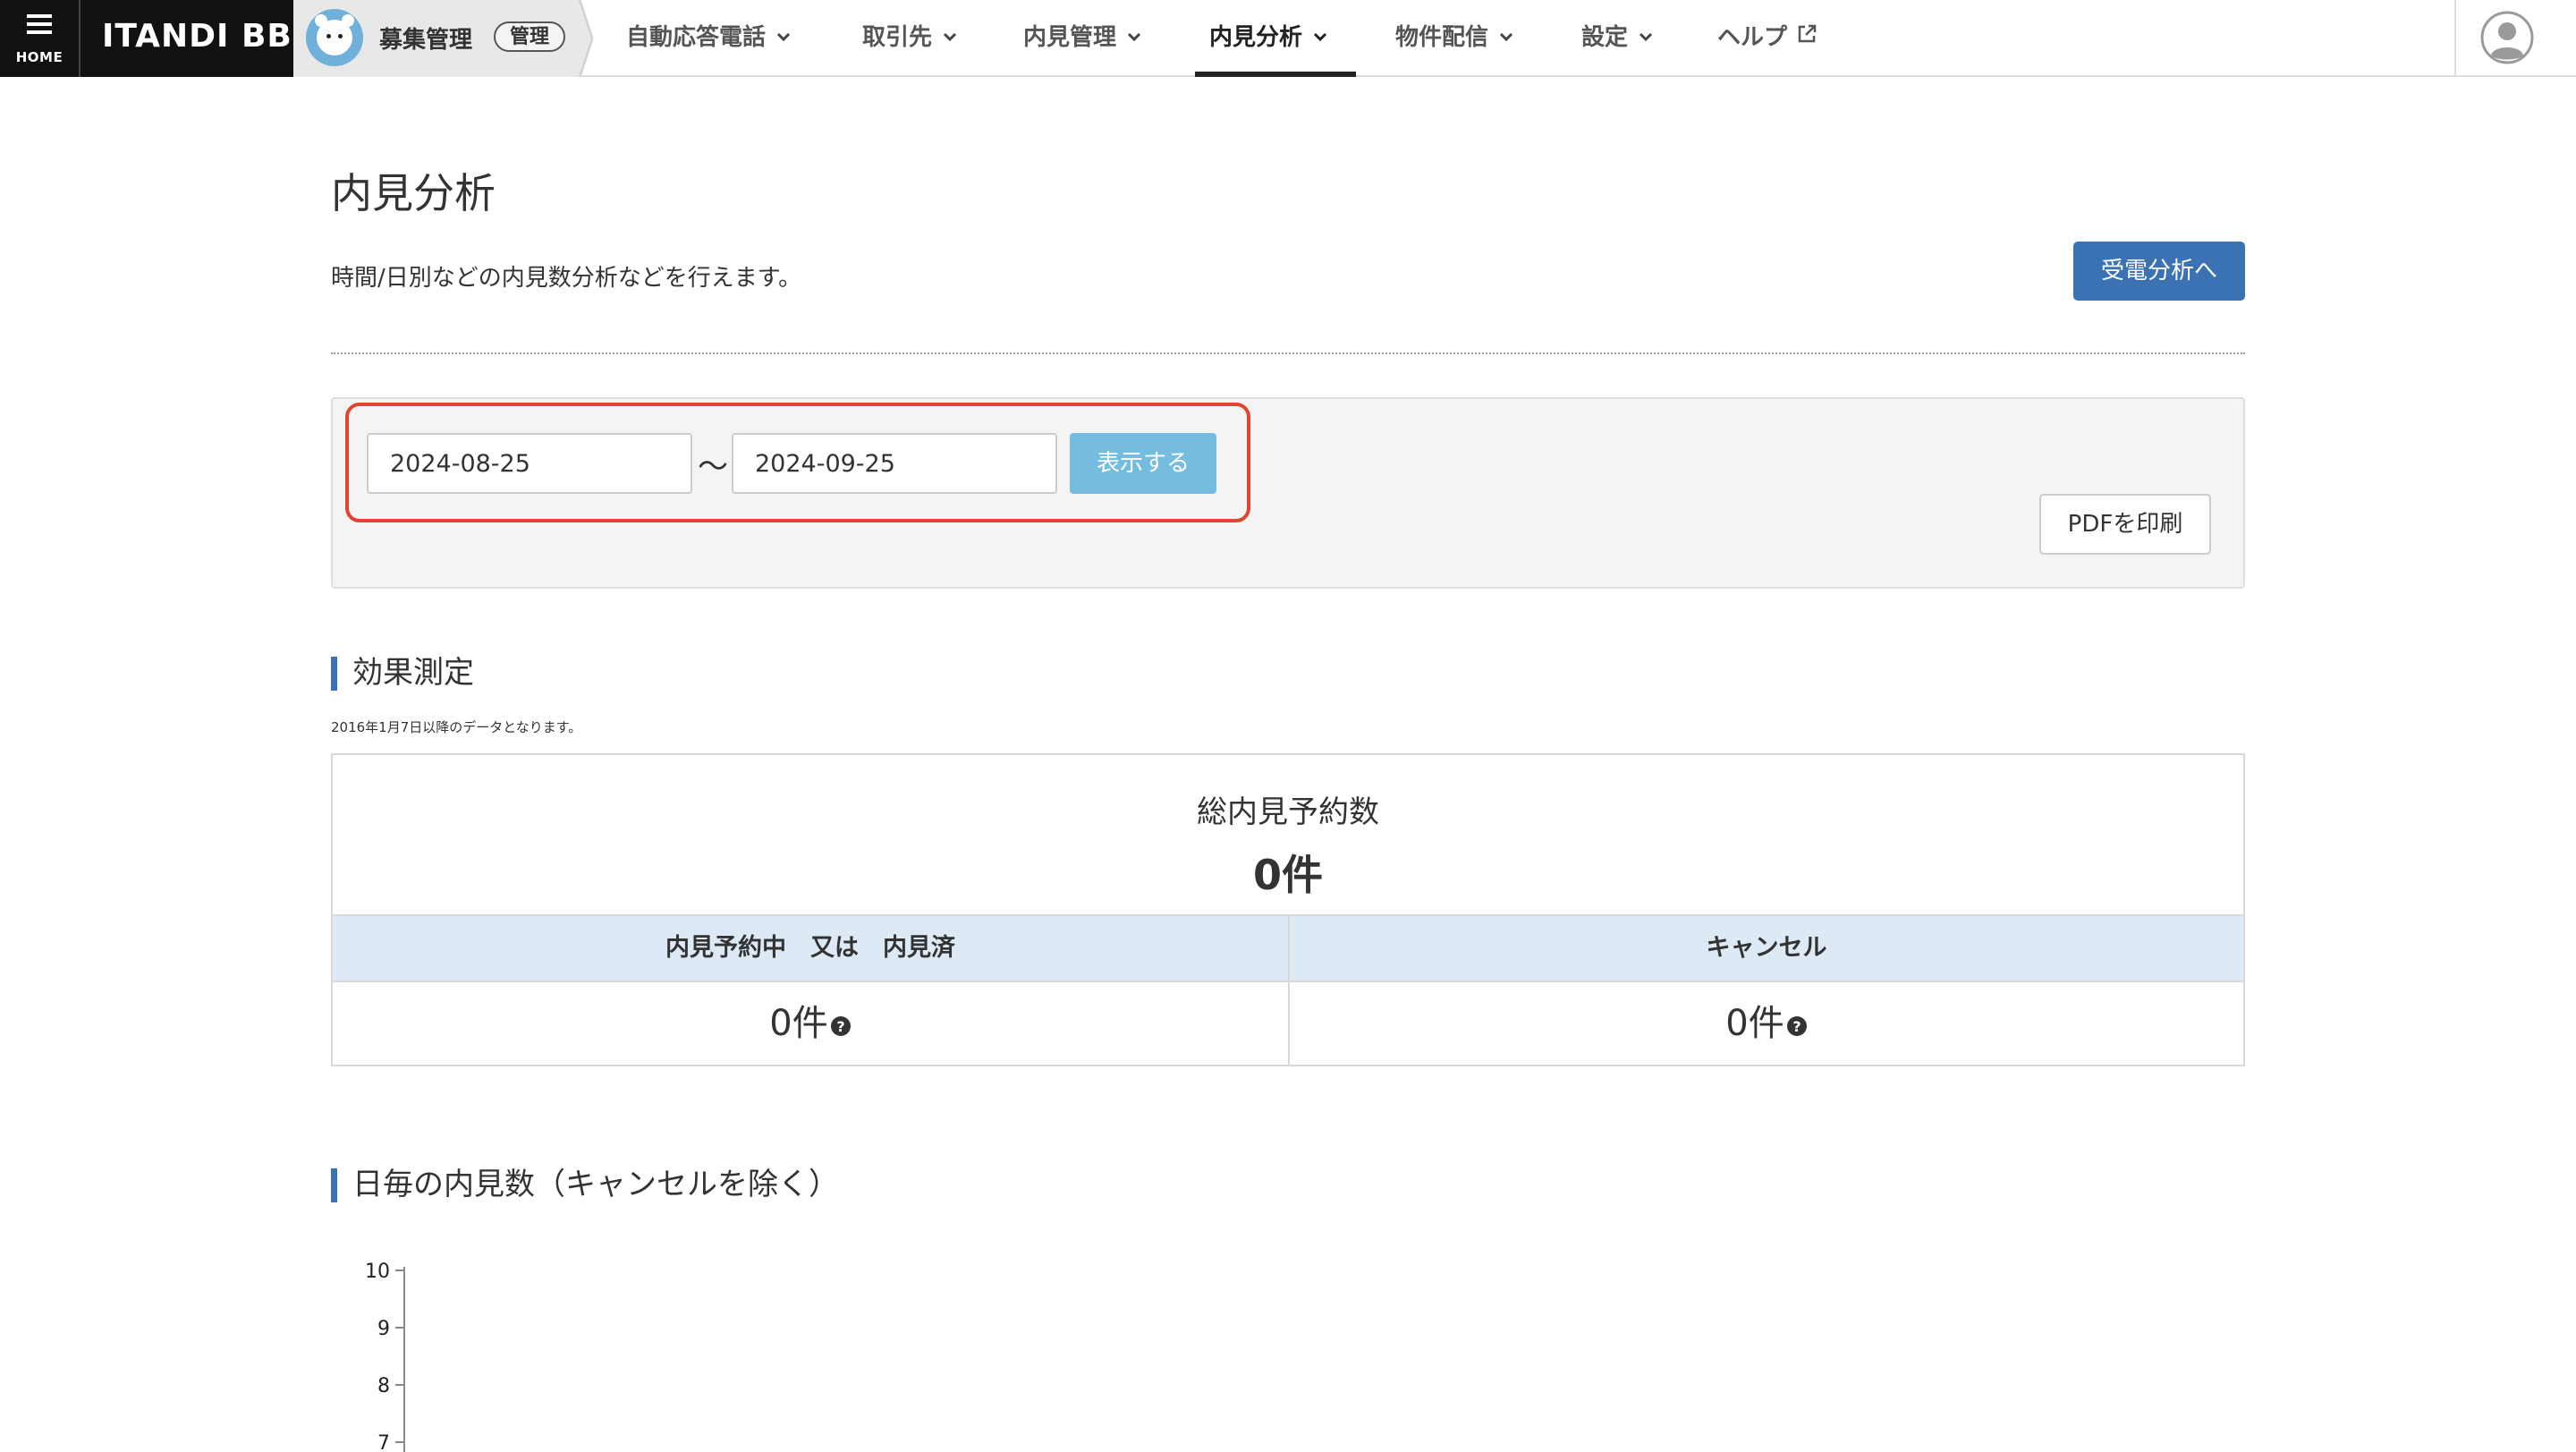  Describe the element at coordinates (2159, 271) in the screenshot. I see `call-analysis-button: 受電分析へ` at that location.